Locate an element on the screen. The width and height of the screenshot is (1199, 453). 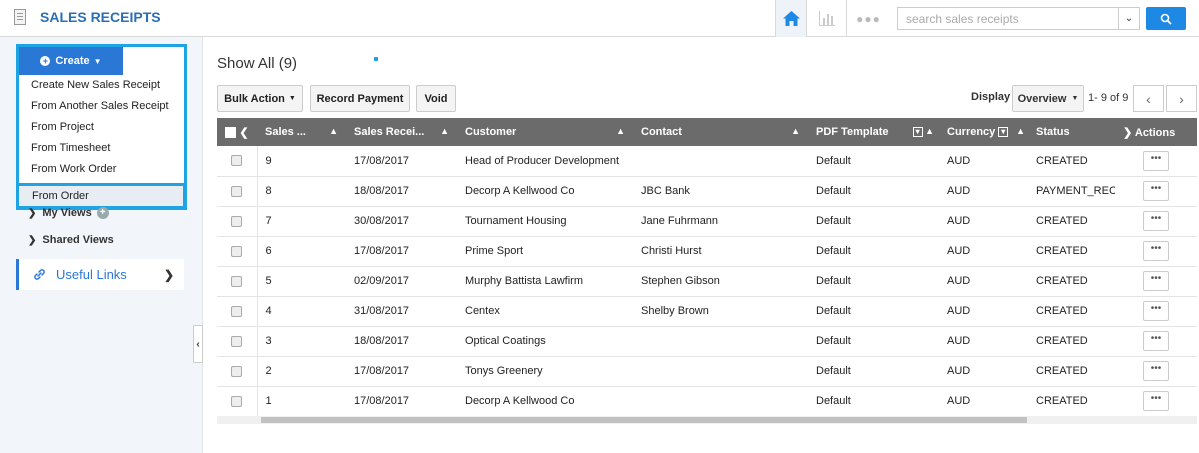
horizontal-scrollbar is located at coordinates (707, 420).